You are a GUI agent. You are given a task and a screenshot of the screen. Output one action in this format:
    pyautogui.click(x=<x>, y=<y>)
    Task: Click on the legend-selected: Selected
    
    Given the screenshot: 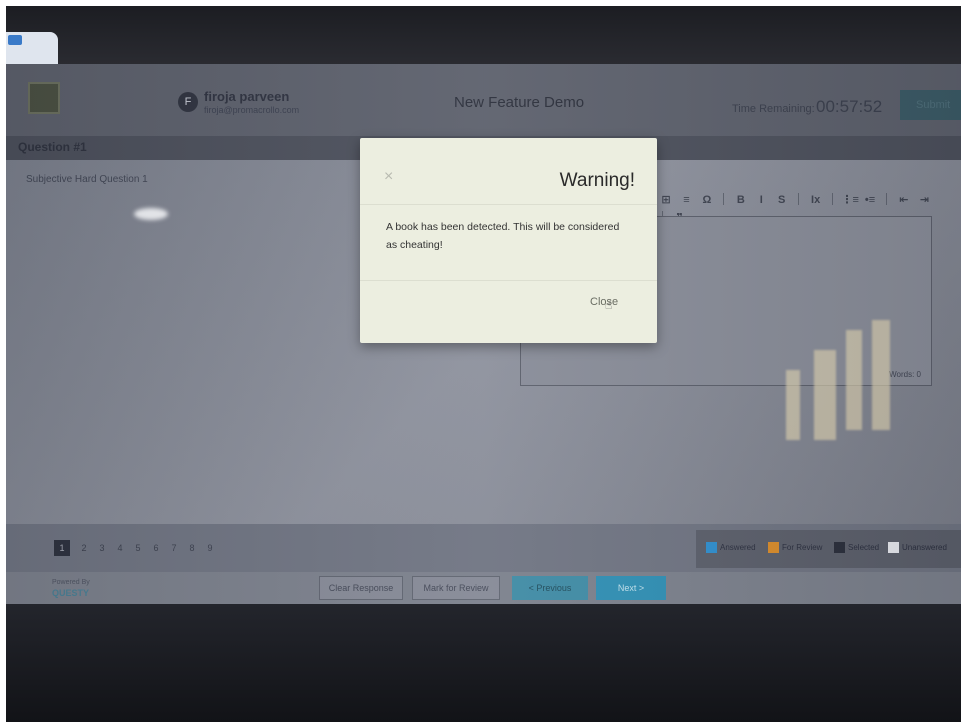 What is the action you would take?
    pyautogui.click(x=864, y=547)
    